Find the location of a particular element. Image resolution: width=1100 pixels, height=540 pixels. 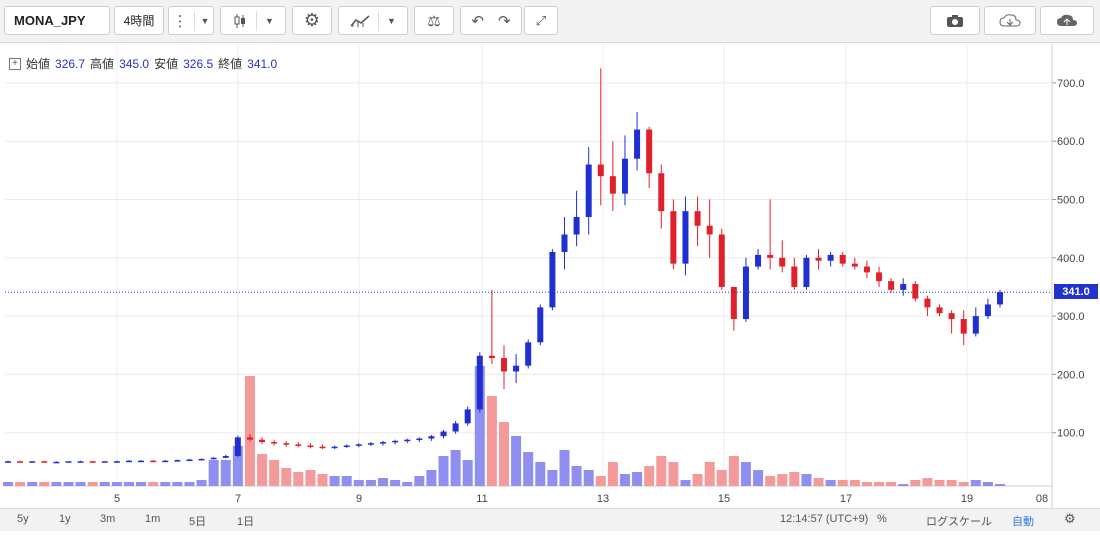

high-label: 高値 is located at coordinates (102, 64).